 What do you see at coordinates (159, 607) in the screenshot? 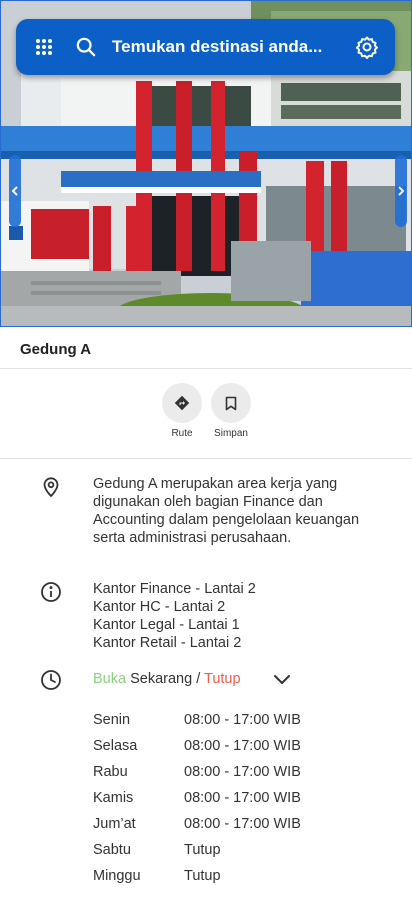
I see `office-item: Kantor HC - Lantai 2` at bounding box center [159, 607].